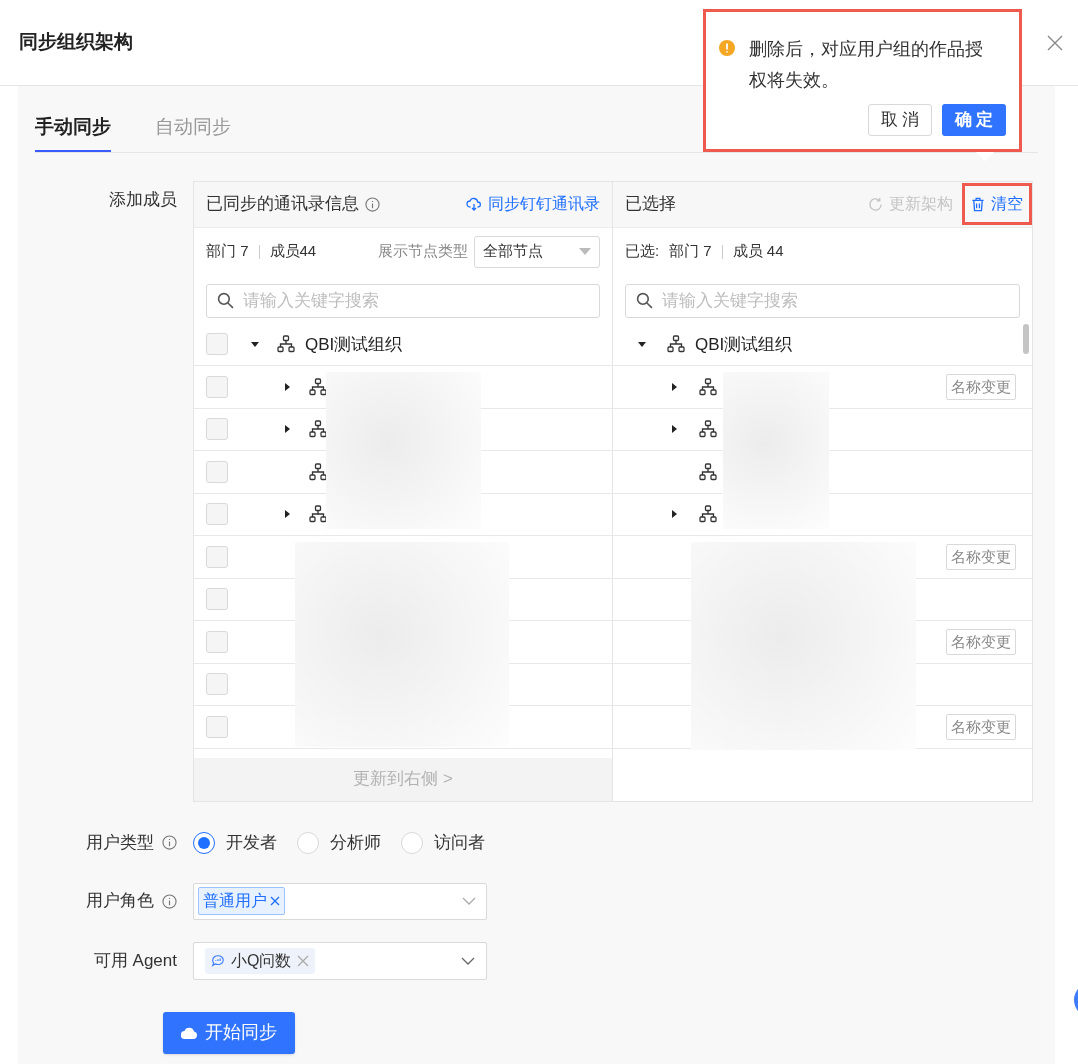 The height and width of the screenshot is (1064, 1078). Describe the element at coordinates (120, 901) in the screenshot. I see `field-label: 用户角色` at that location.